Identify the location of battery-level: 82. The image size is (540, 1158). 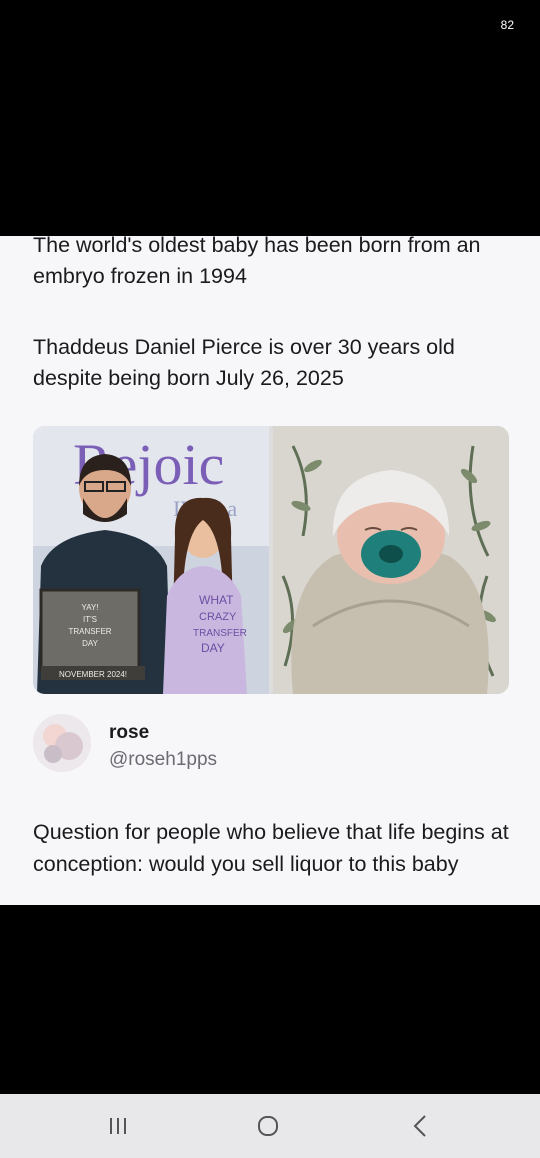
(507, 25).